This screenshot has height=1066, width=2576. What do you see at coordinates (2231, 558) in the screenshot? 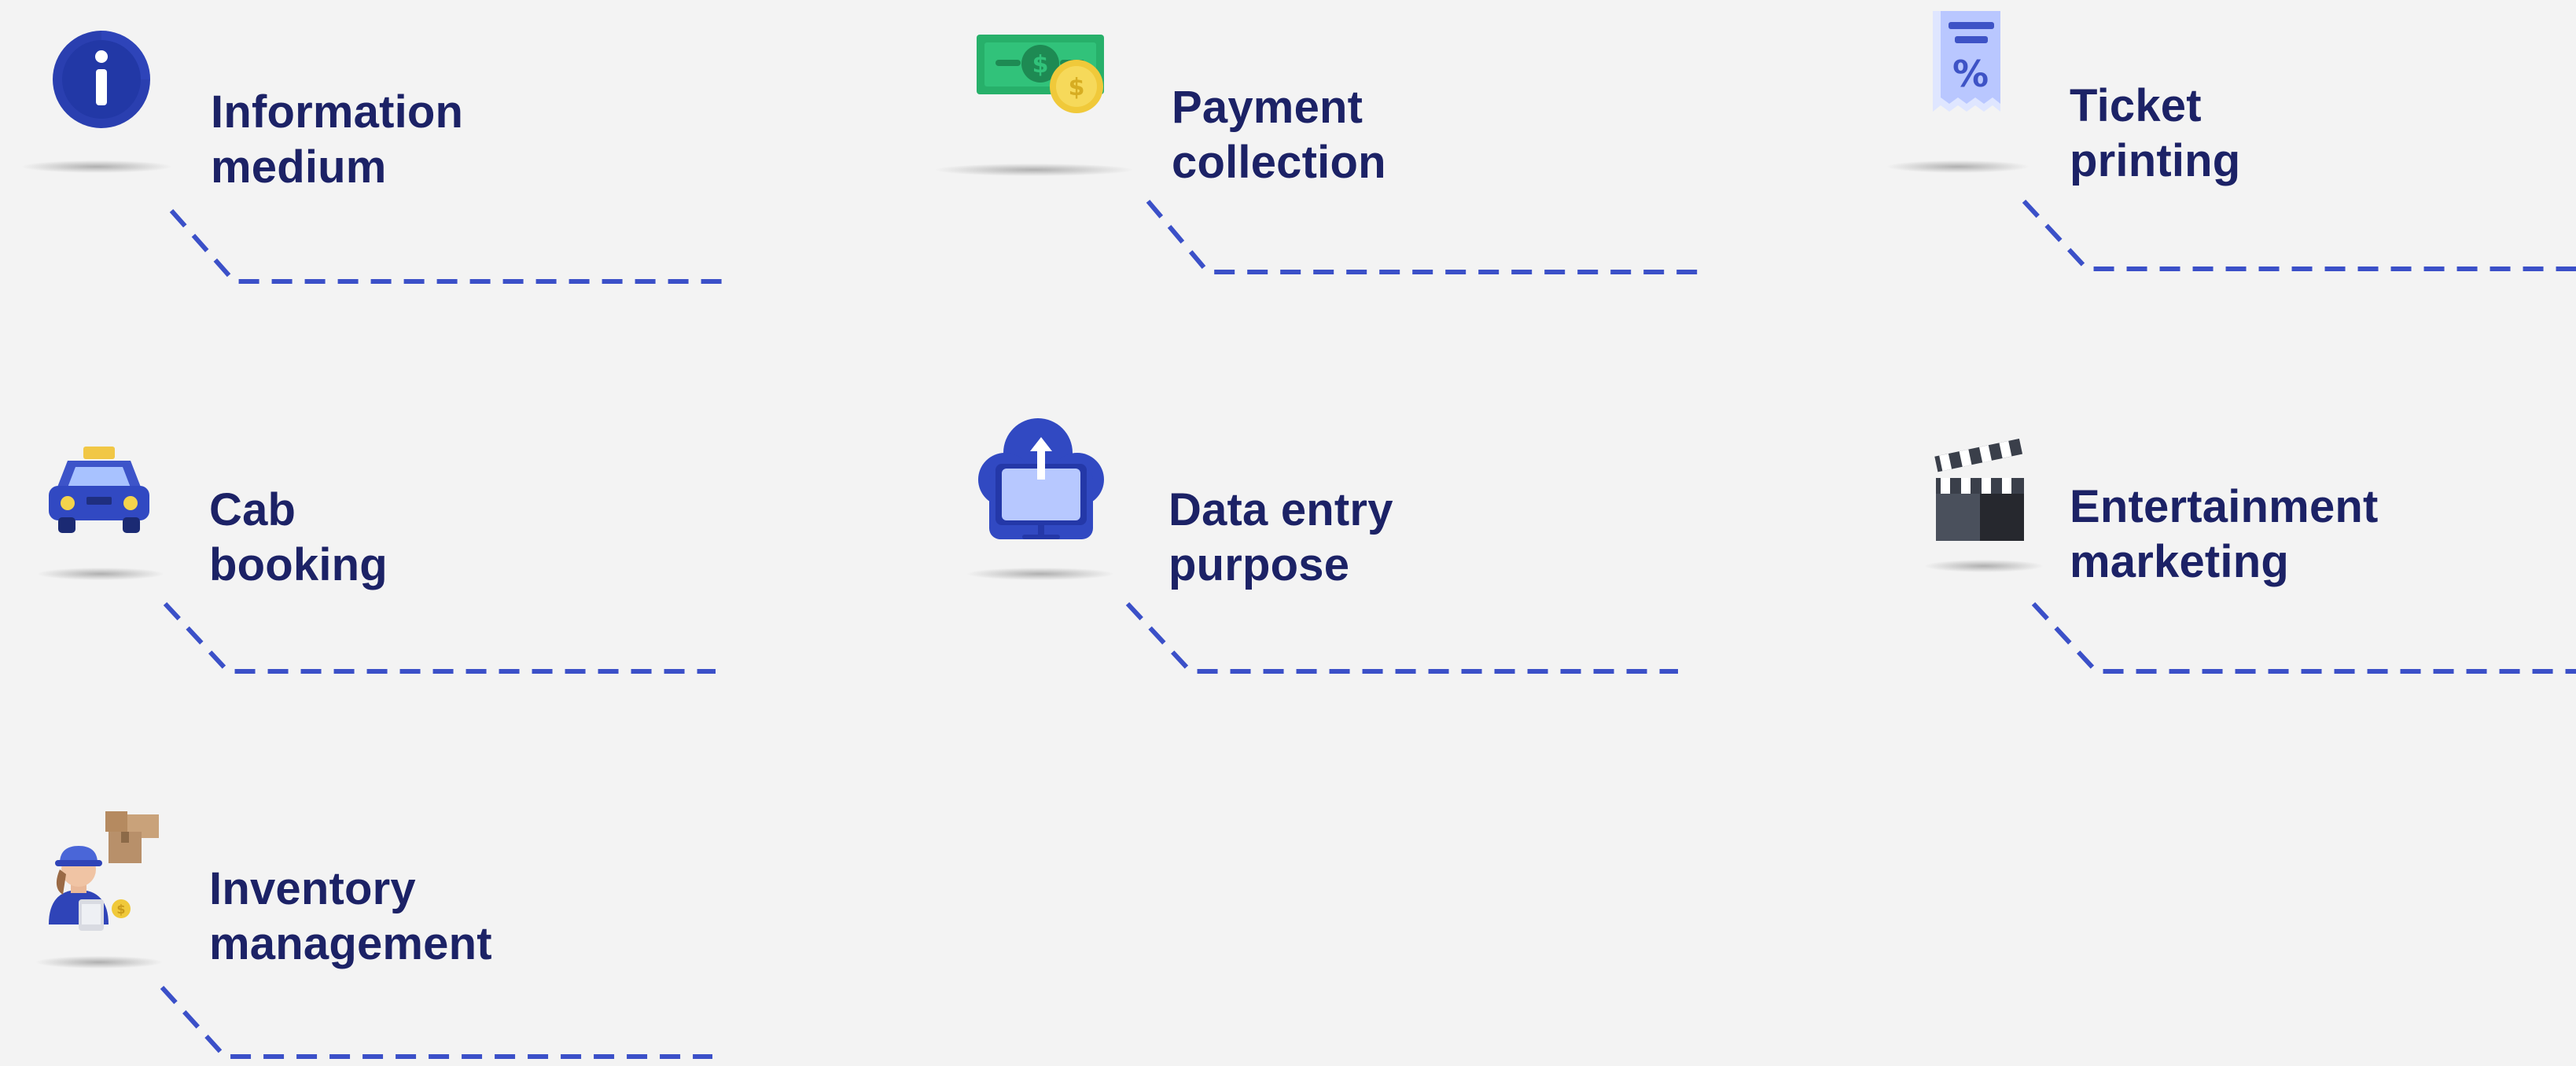
I see `feature-entertainment-marketing: Entertainment marketing` at bounding box center [2231, 558].